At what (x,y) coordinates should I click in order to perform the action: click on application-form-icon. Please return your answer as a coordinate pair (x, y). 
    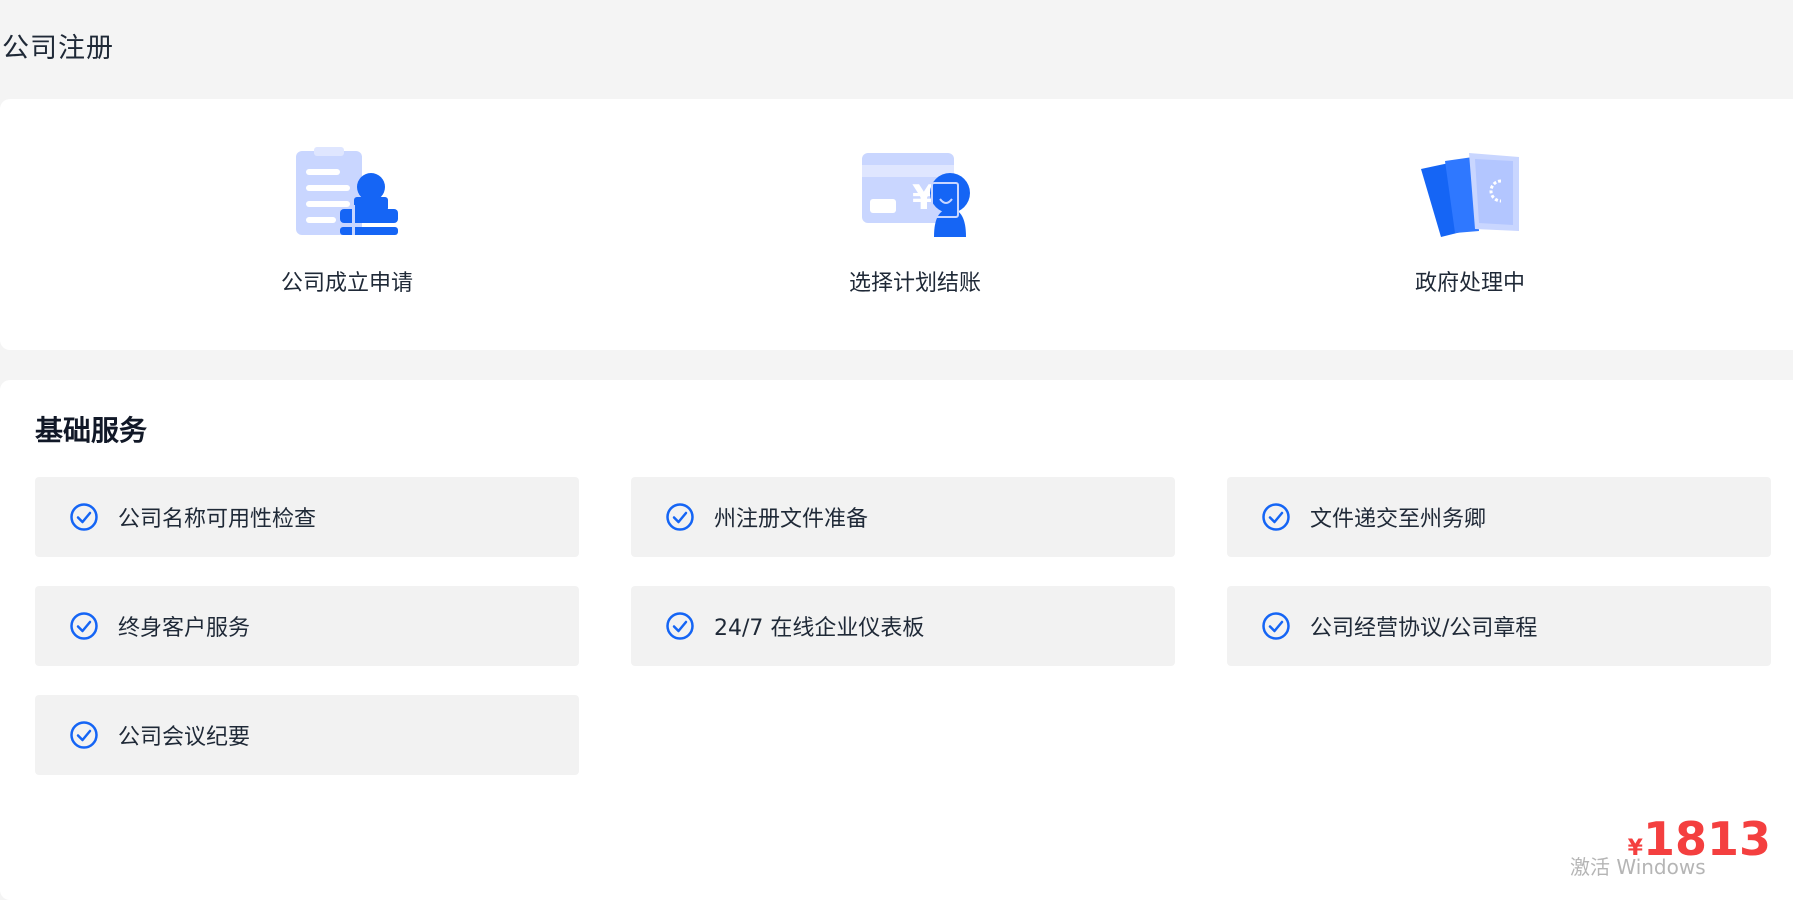
    Looking at the image, I should click on (347, 193).